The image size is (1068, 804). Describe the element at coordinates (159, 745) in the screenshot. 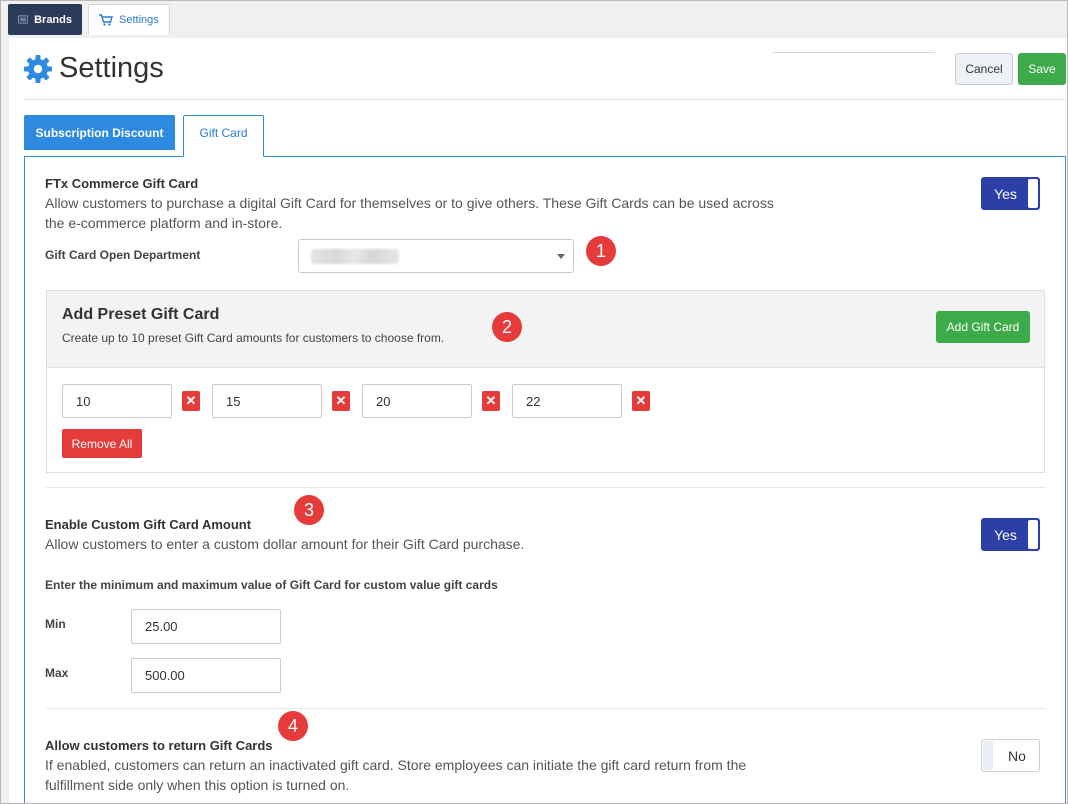

I see `returns-title: Allow customers to return Gift Cards` at that location.